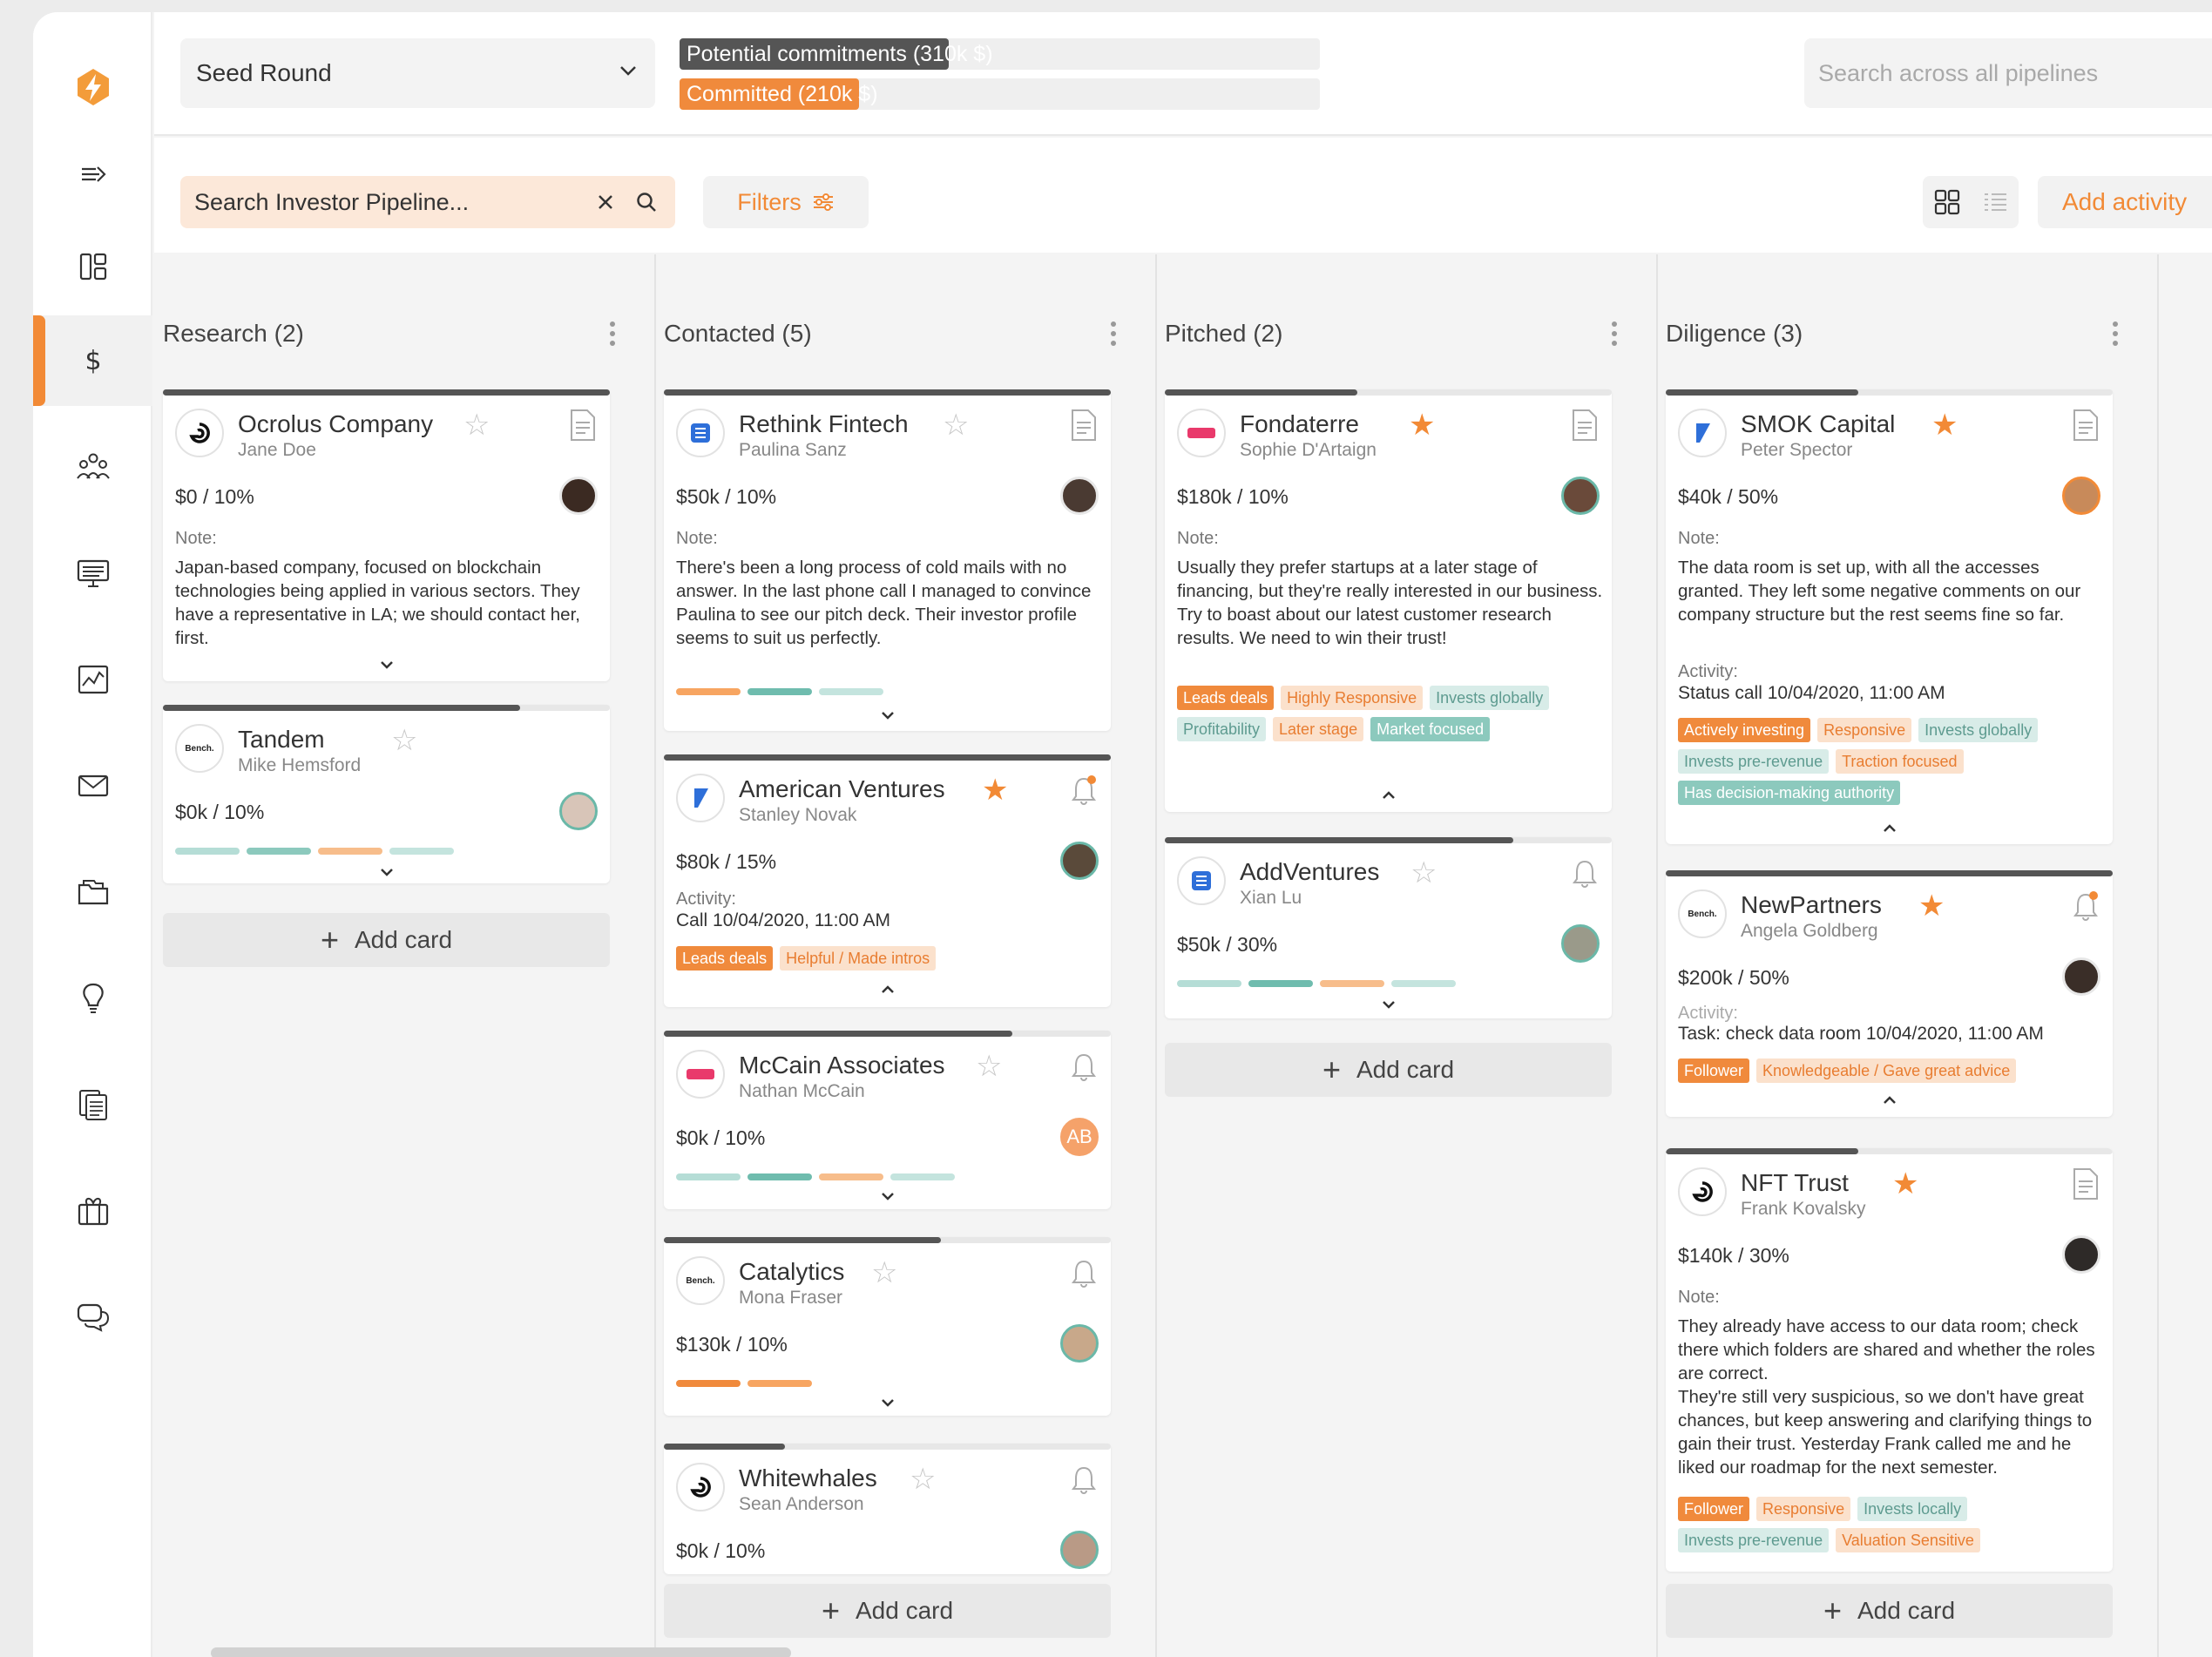 Image resolution: width=2212 pixels, height=1657 pixels. I want to click on clear-icon, so click(605, 203).